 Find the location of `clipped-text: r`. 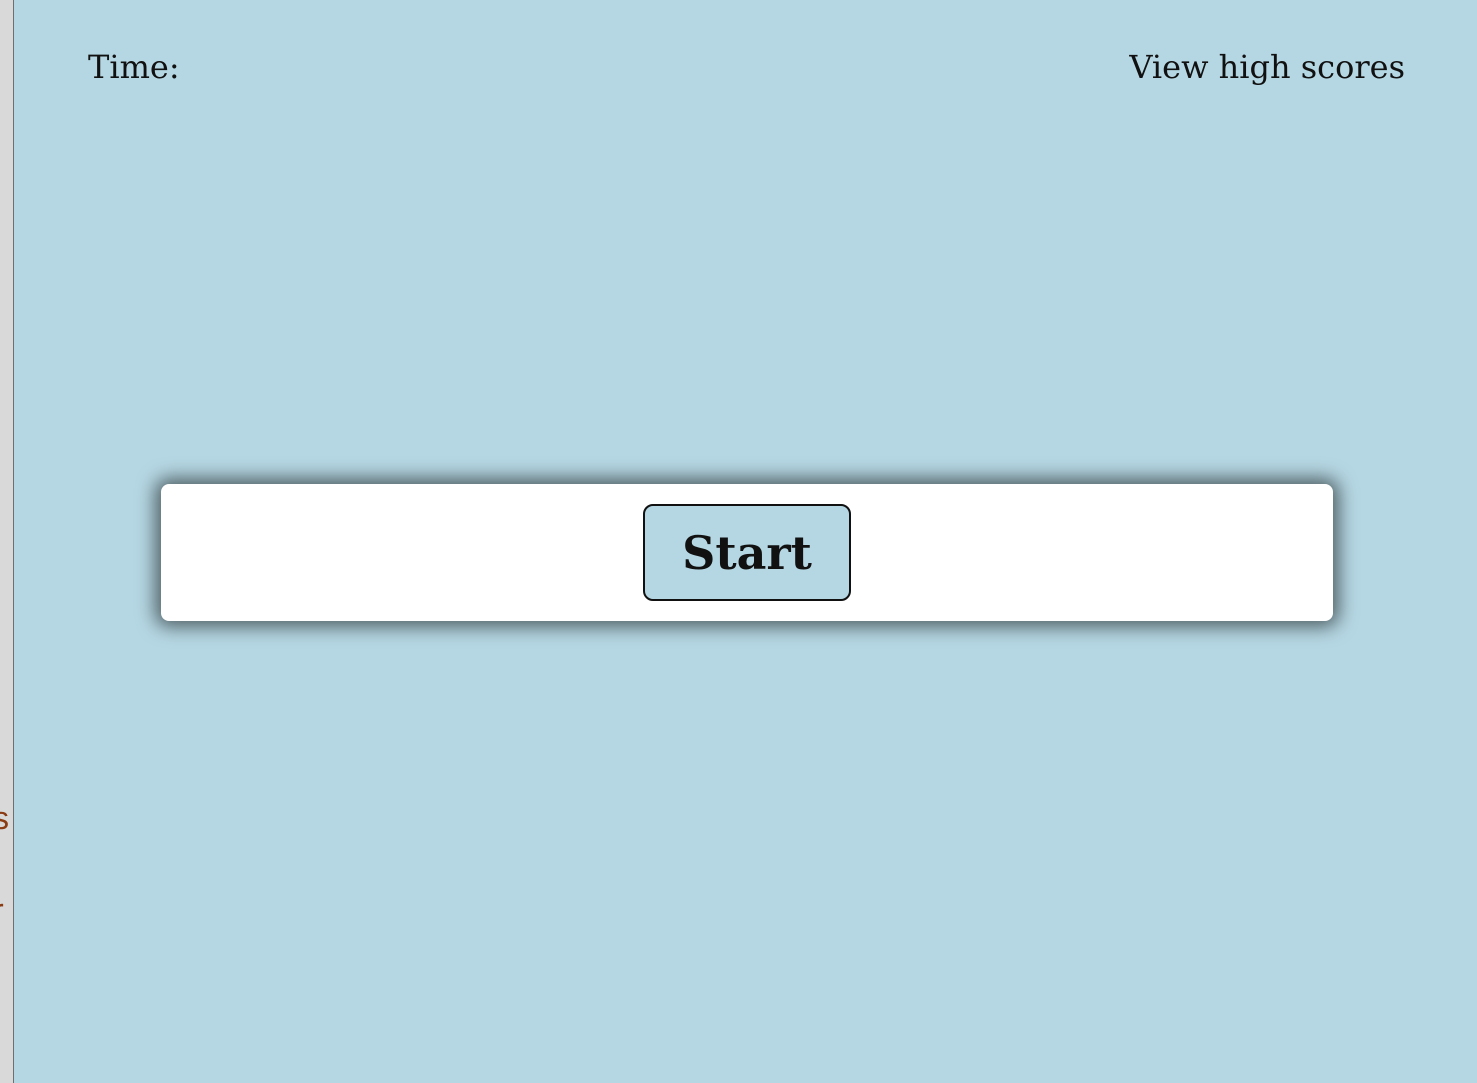

clipped-text: r is located at coordinates (2, 910).